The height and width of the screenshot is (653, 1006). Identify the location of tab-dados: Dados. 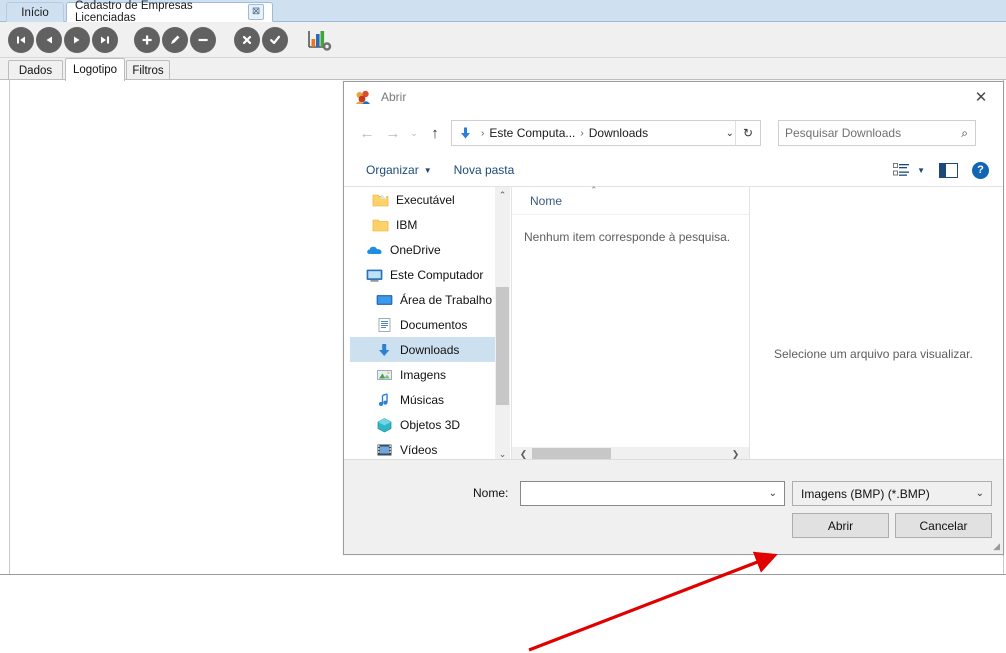
(35, 70).